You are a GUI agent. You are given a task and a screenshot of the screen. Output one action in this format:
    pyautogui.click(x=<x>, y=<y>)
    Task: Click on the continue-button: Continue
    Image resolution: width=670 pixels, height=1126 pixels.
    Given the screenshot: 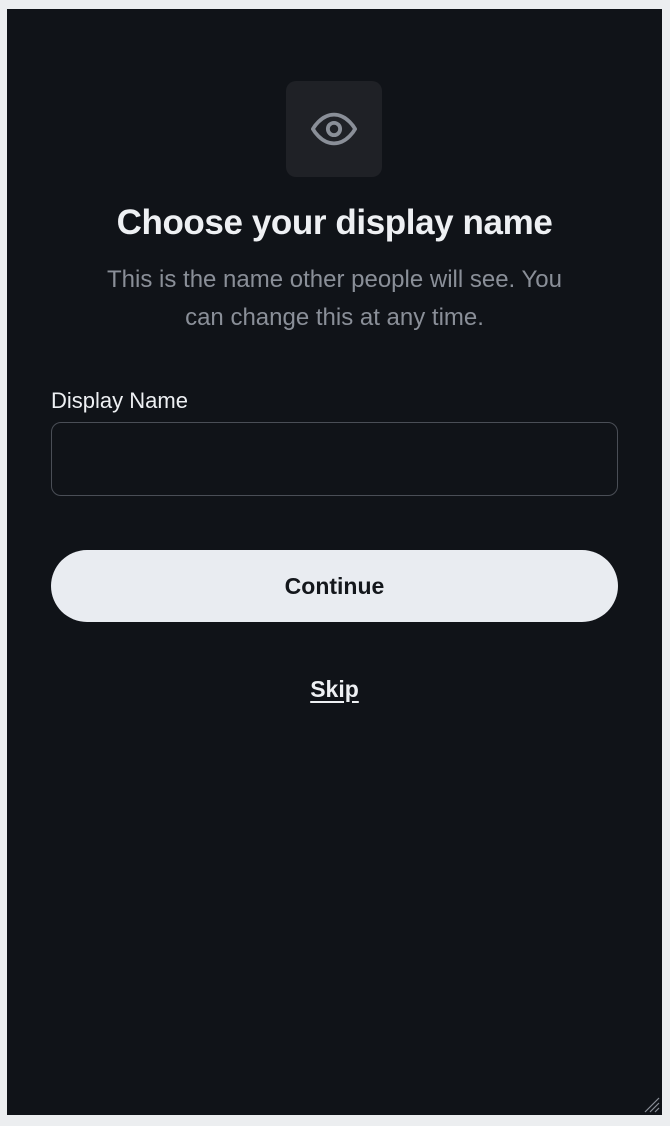 What is the action you would take?
    pyautogui.click(x=334, y=586)
    